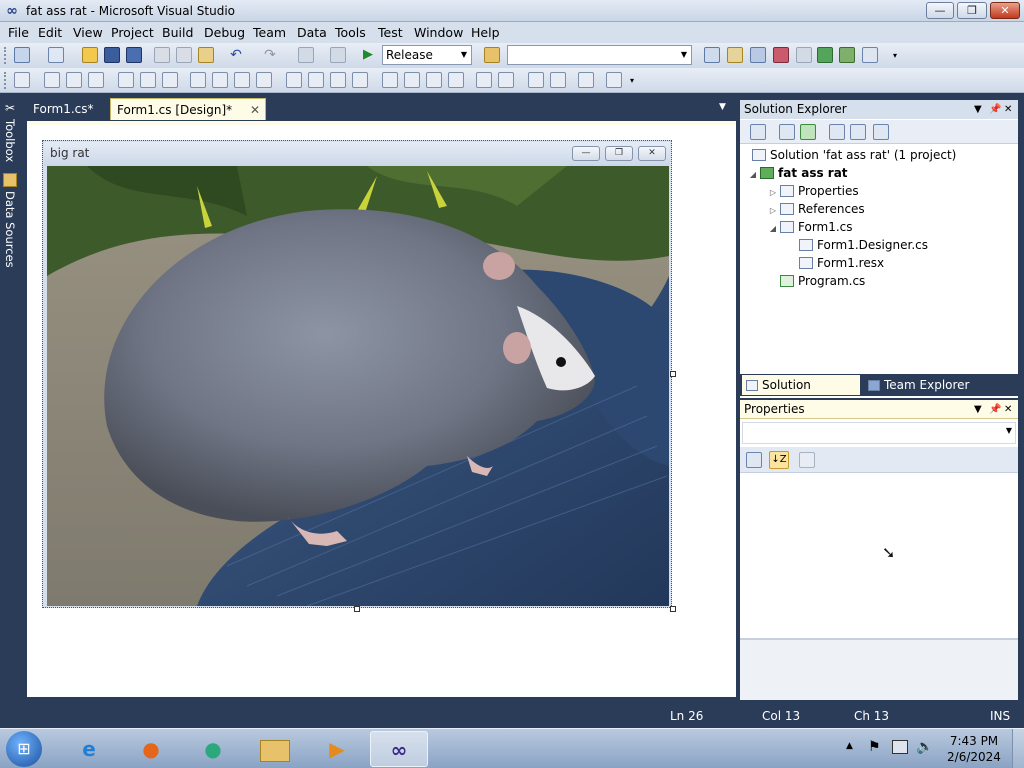  I want to click on menu-project: Project, so click(132, 32).